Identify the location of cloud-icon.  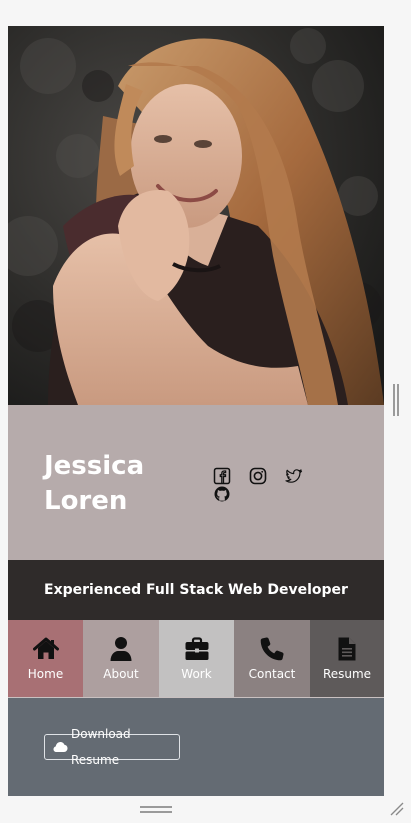
(60, 747).